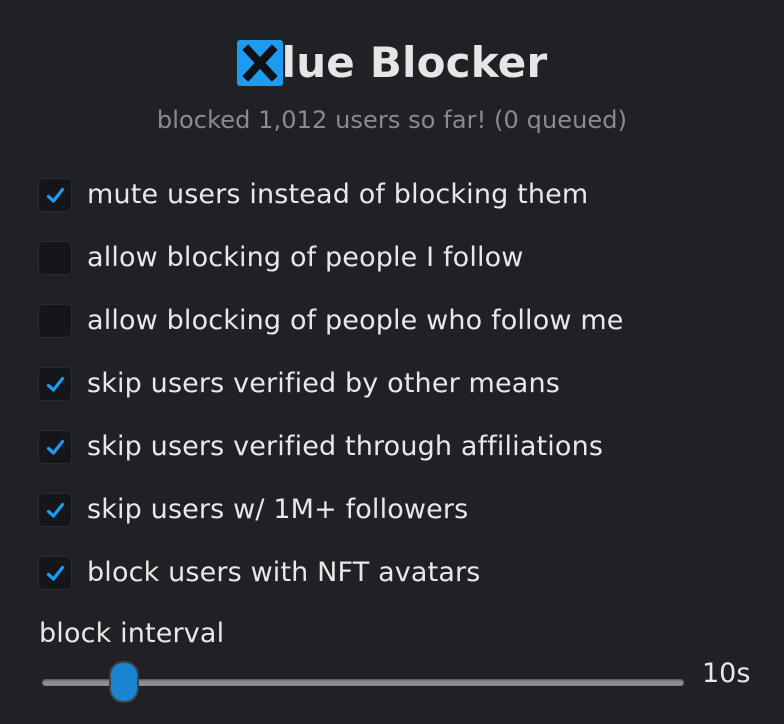 This screenshot has width=784, height=724. What do you see at coordinates (392, 120) in the screenshot?
I see `blocked-count-status: blocked 1,012 users so far! (0 queued)` at bounding box center [392, 120].